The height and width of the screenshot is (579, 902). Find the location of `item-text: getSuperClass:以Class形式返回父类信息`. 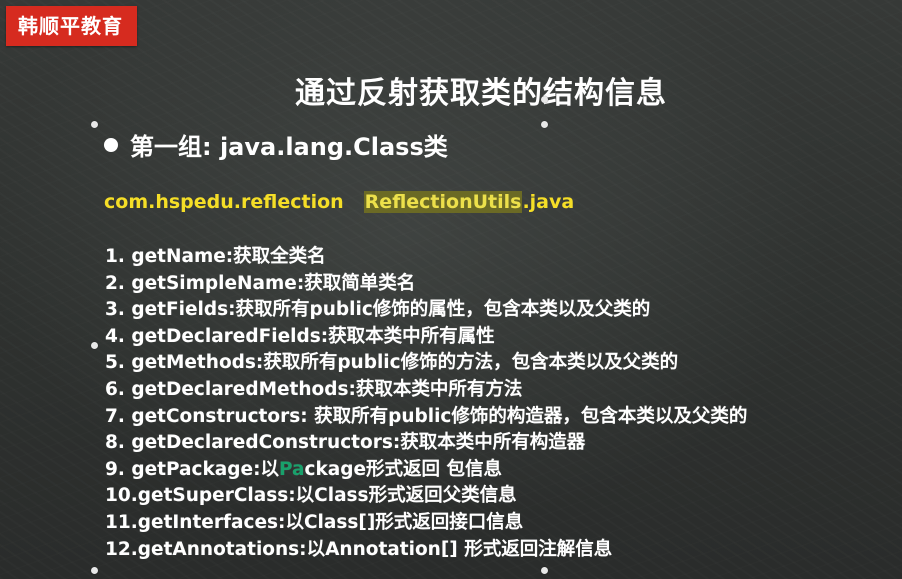

item-text: getSuperClass:以Class形式返回父类信息 is located at coordinates (327, 496).